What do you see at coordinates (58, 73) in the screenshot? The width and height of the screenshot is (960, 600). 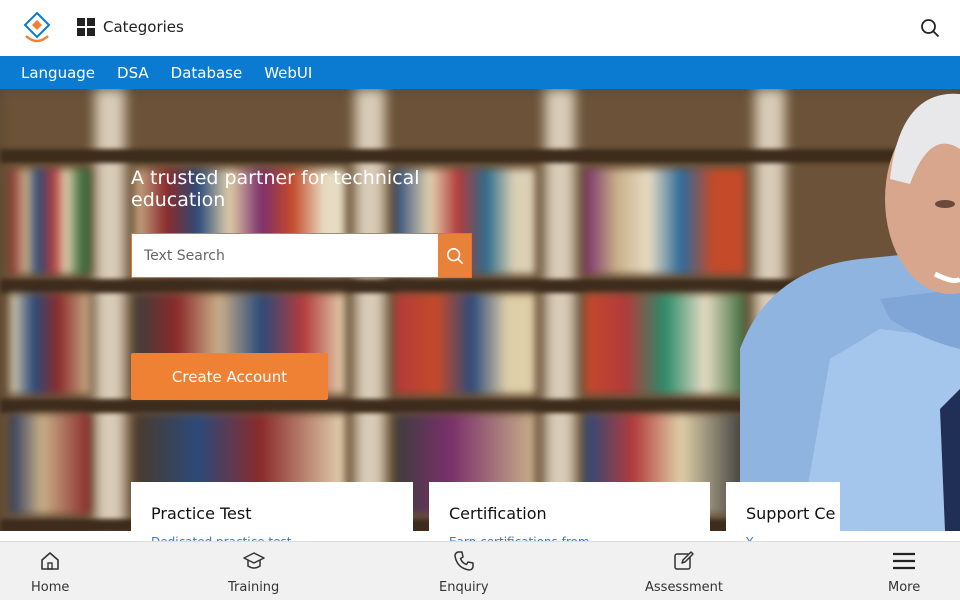 I see `nav-item-language: Language` at bounding box center [58, 73].